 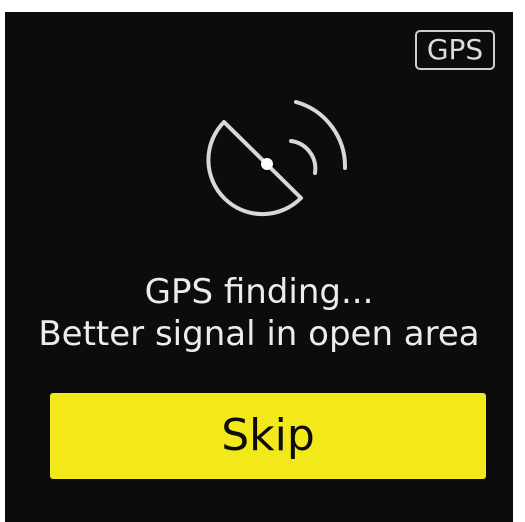 I want to click on gps-badge: GPS, so click(x=455, y=50).